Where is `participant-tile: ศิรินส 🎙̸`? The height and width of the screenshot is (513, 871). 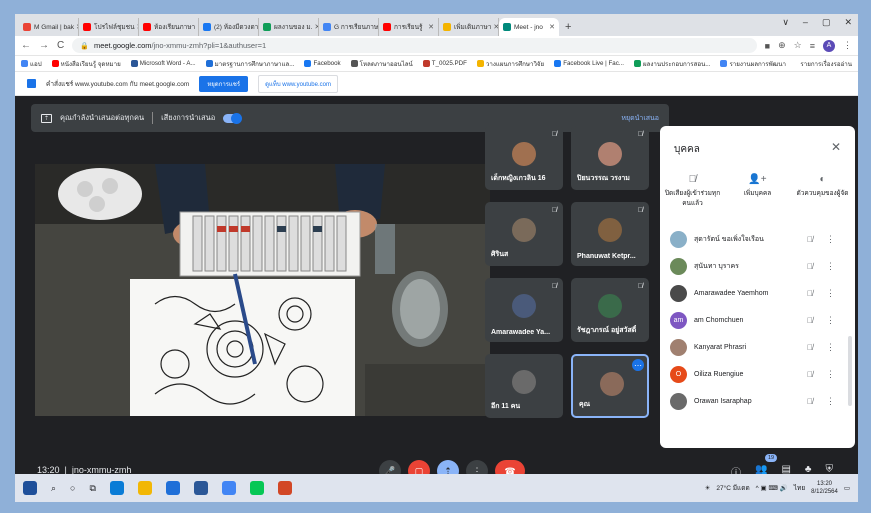 participant-tile: ศิรินส 🎙̸ is located at coordinates (524, 234).